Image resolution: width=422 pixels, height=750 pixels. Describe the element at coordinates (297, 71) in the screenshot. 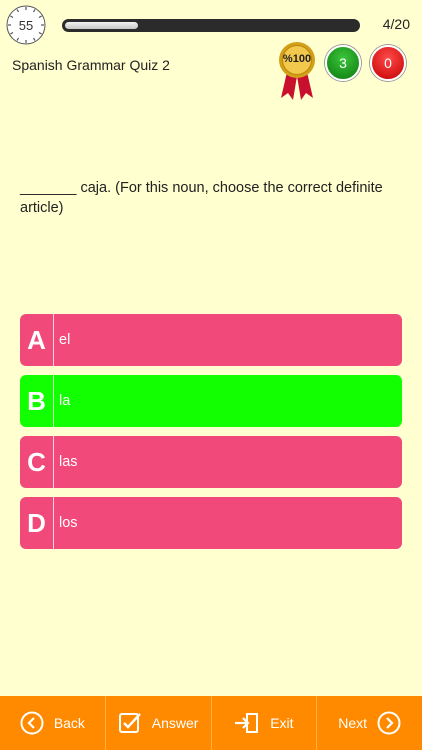

I see `medal-icon` at that location.